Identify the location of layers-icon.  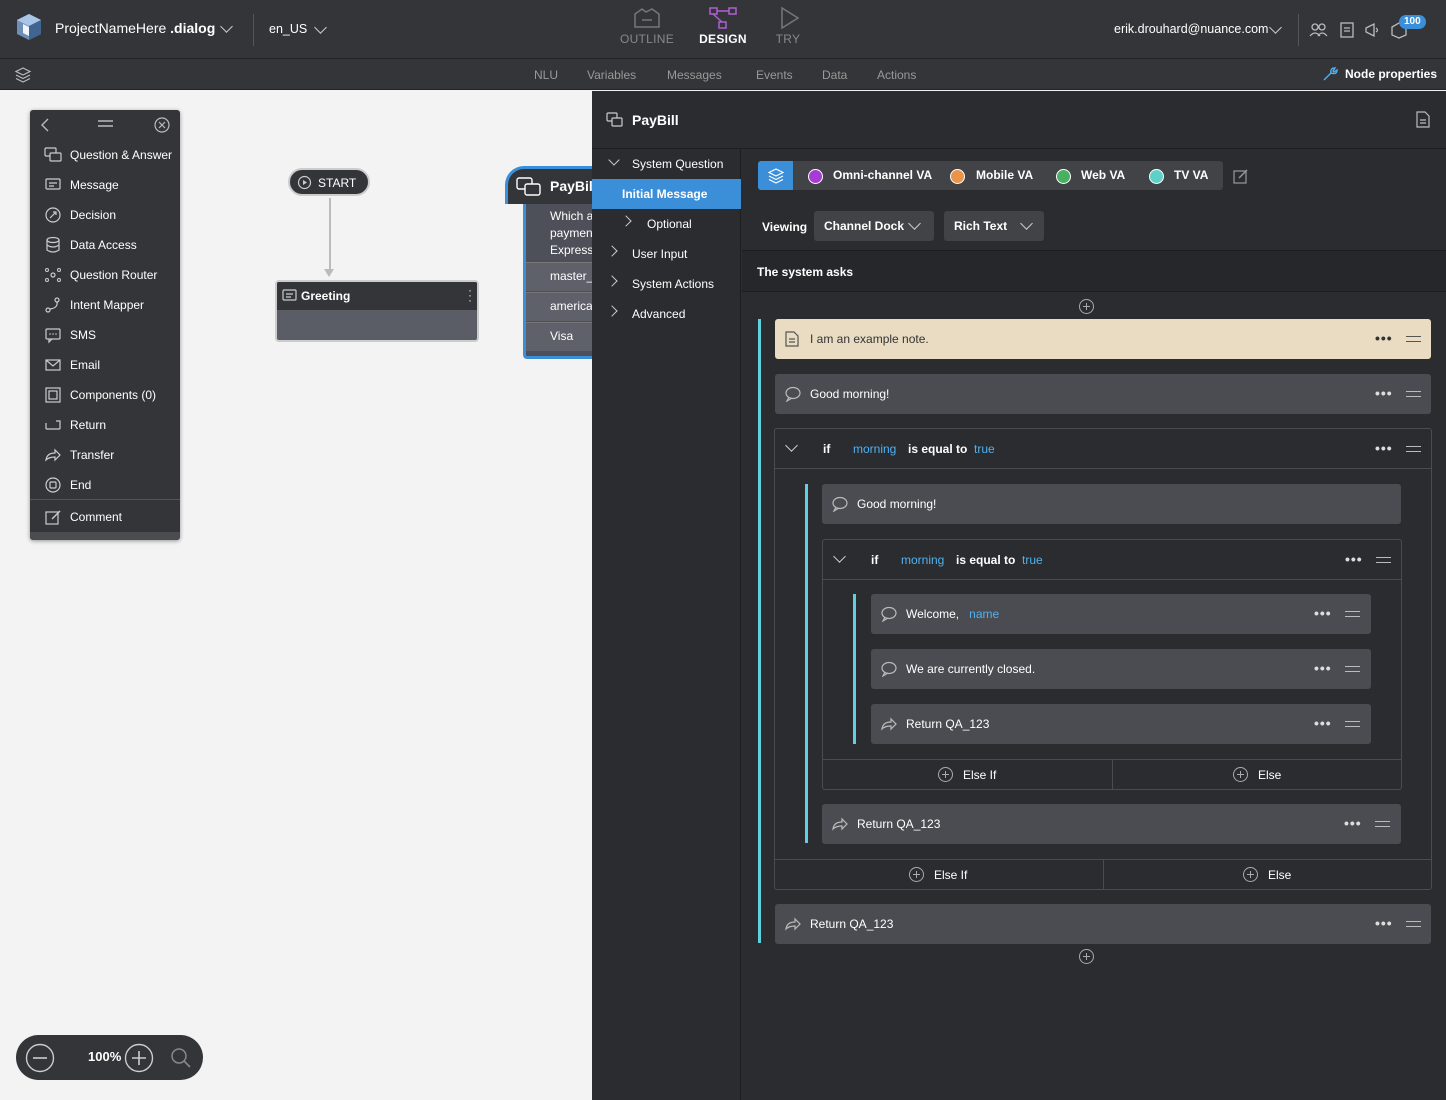
(23, 75).